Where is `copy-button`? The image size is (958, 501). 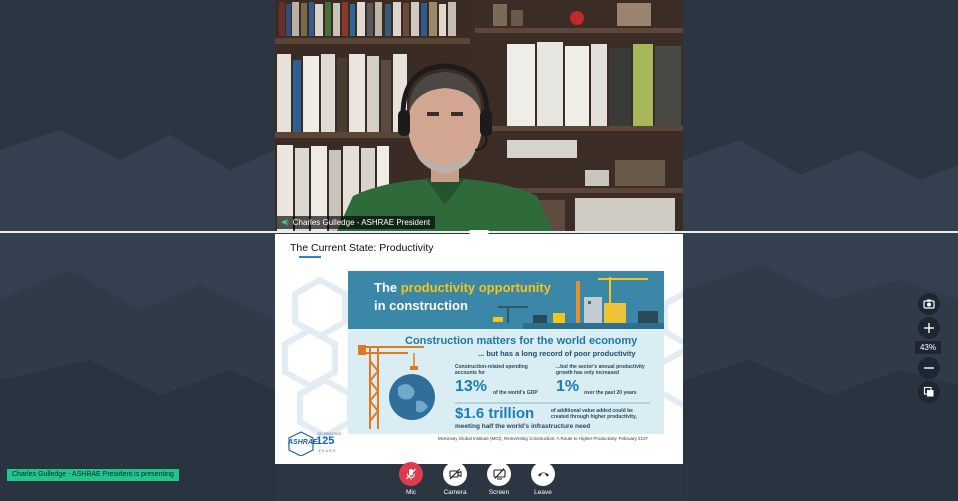 copy-button is located at coordinates (929, 392).